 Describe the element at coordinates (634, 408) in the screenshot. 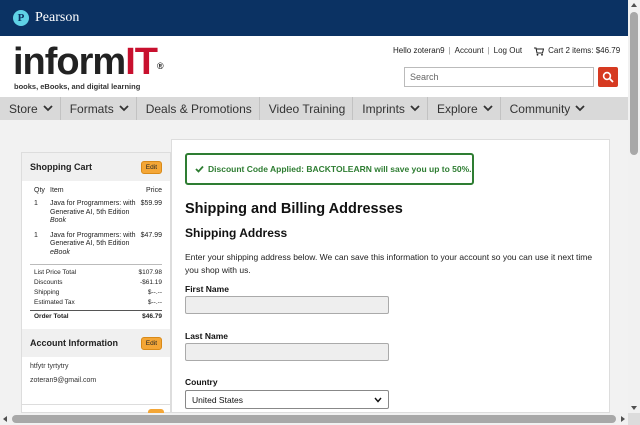

I see `scroll-down-arrow-icon` at that location.